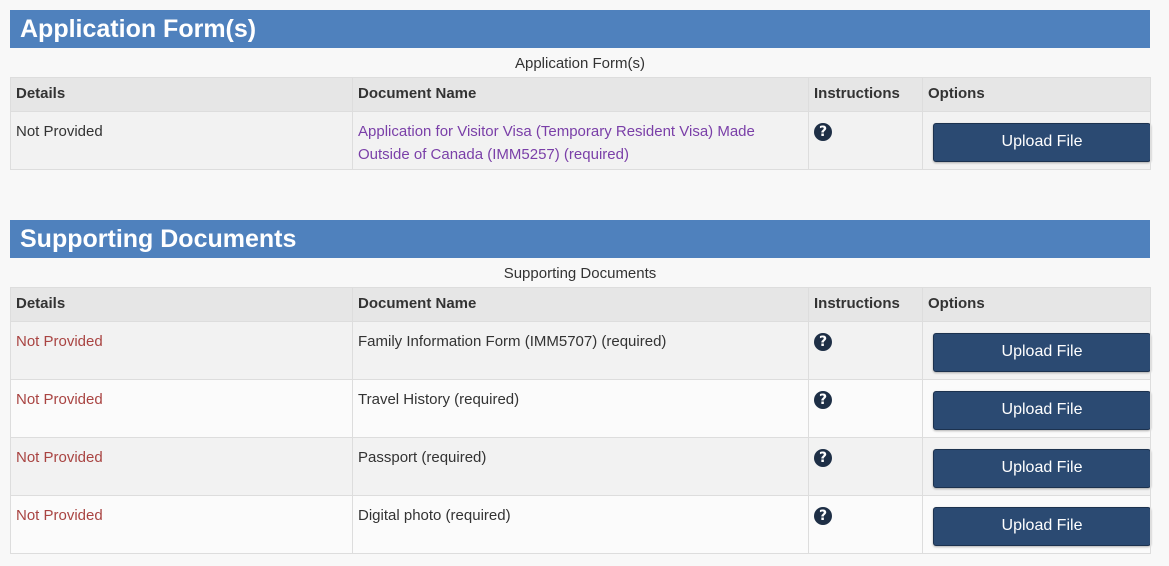 This screenshot has width=1169, height=566. I want to click on document-name-cell: Digital photo (required), so click(580, 524).